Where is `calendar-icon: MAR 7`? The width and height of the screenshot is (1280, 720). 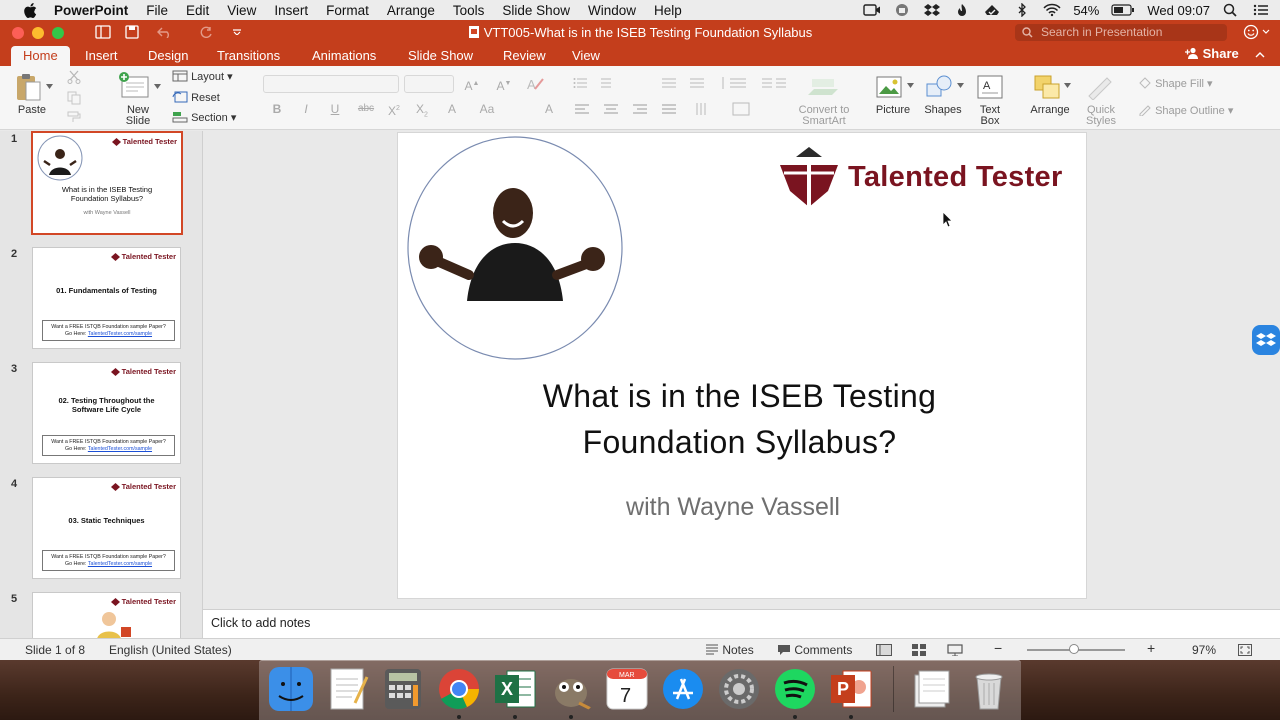 calendar-icon: MAR 7 is located at coordinates (627, 689).